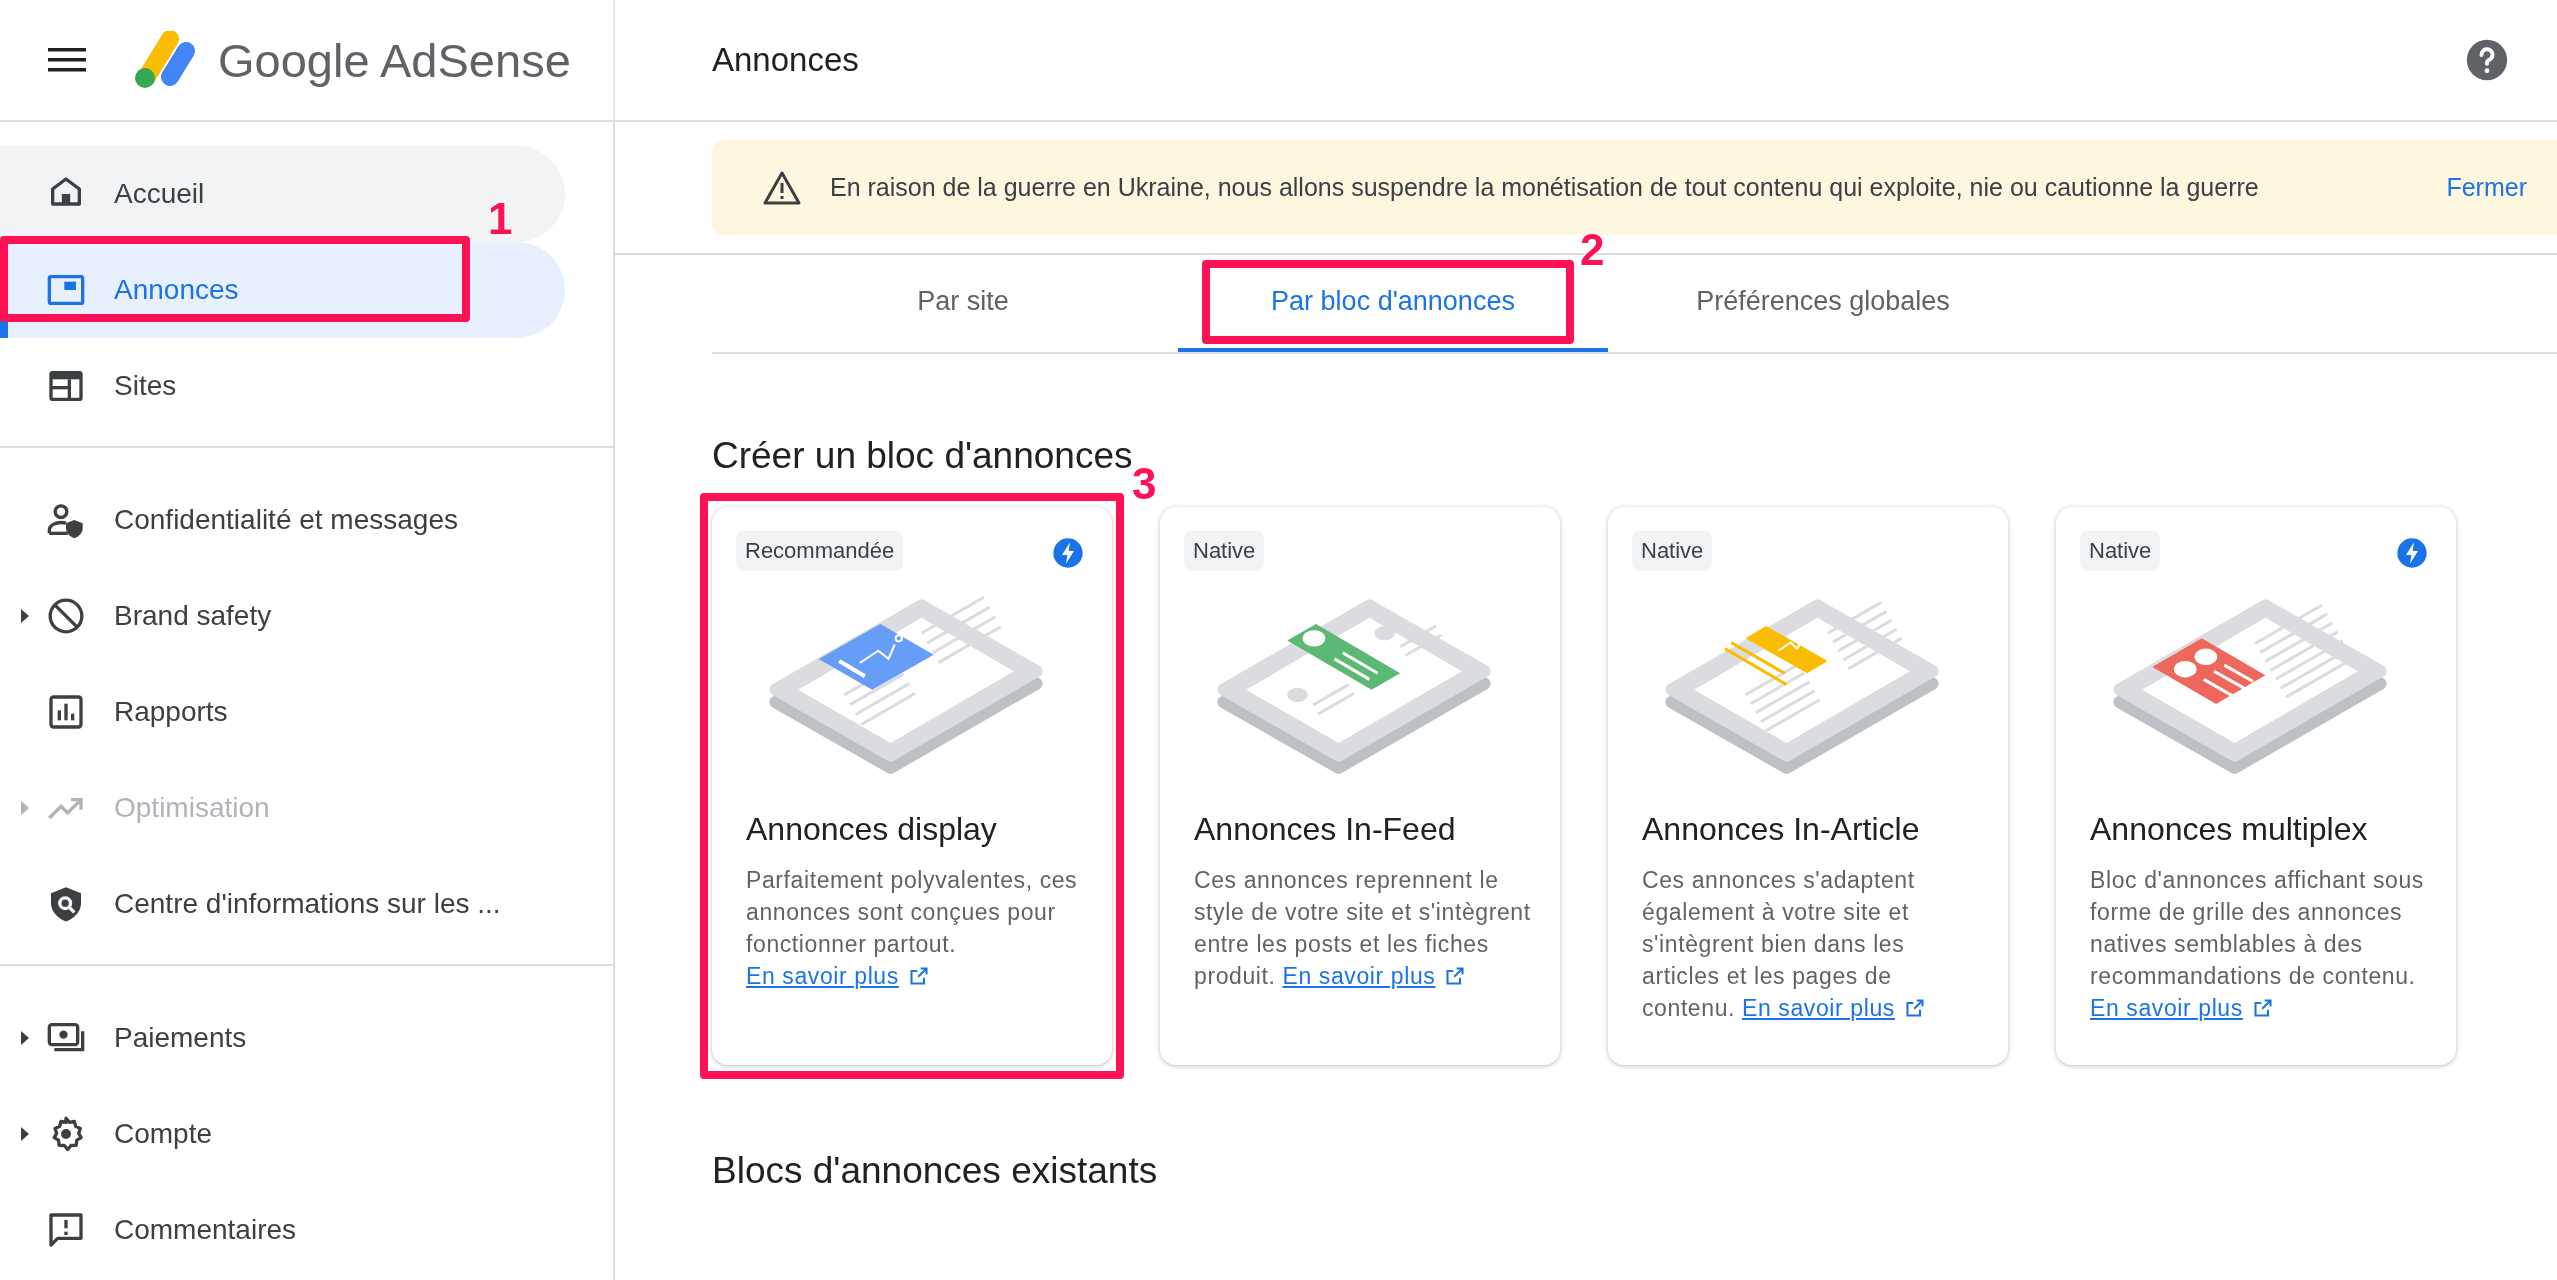 Image resolution: width=2557 pixels, height=1280 pixels. I want to click on card-description: Ces annonces reprennent le style de votre site et s'intègrent entre les posts et les fiches produit. En savoir plus, so click(1363, 928).